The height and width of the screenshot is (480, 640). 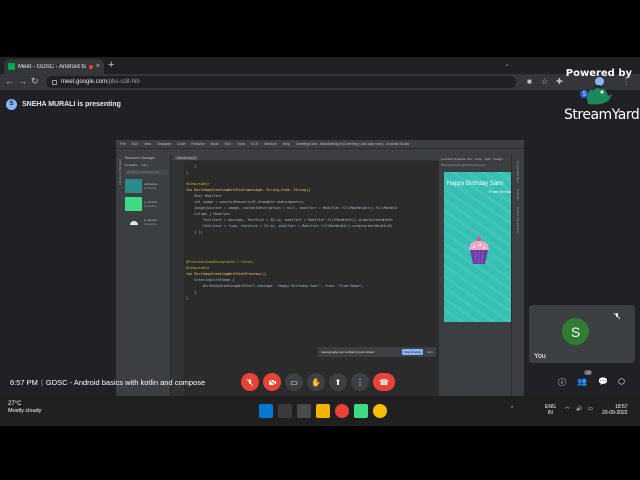 I want to click on live-edit-toggle: Live Edit of literals: ON, so click(x=456, y=159).